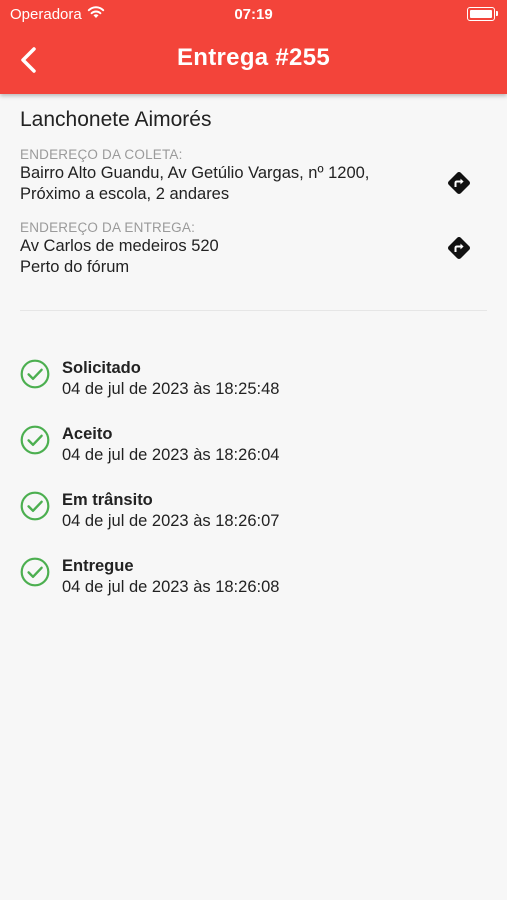  Describe the element at coordinates (98, 566) in the screenshot. I see `timeline-status: Entregue` at that location.